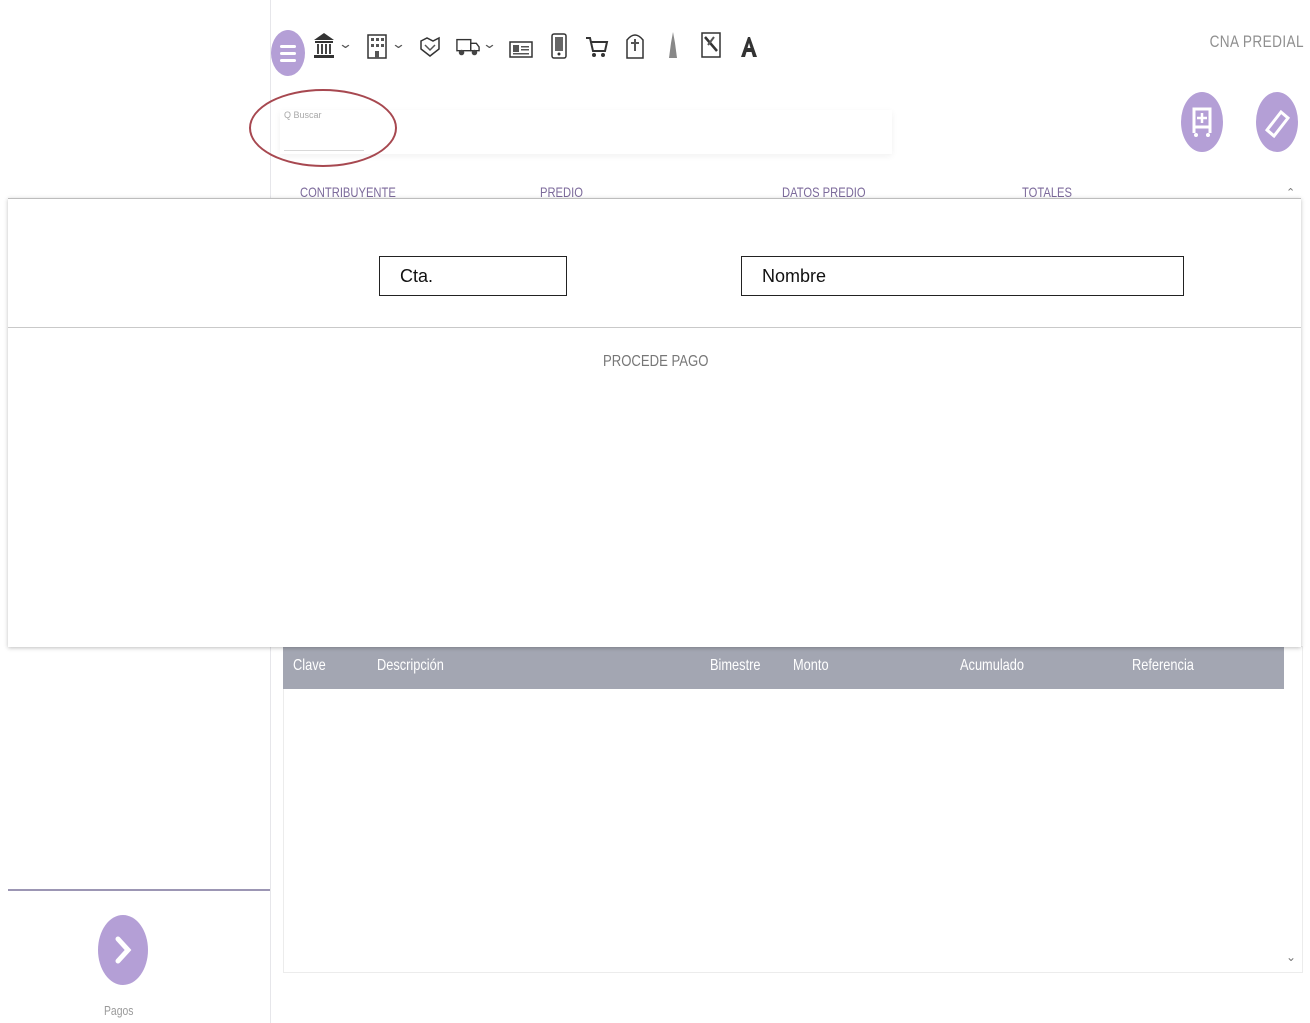 The height and width of the screenshot is (1023, 1310). I want to click on tombstone-icon, so click(635, 44).